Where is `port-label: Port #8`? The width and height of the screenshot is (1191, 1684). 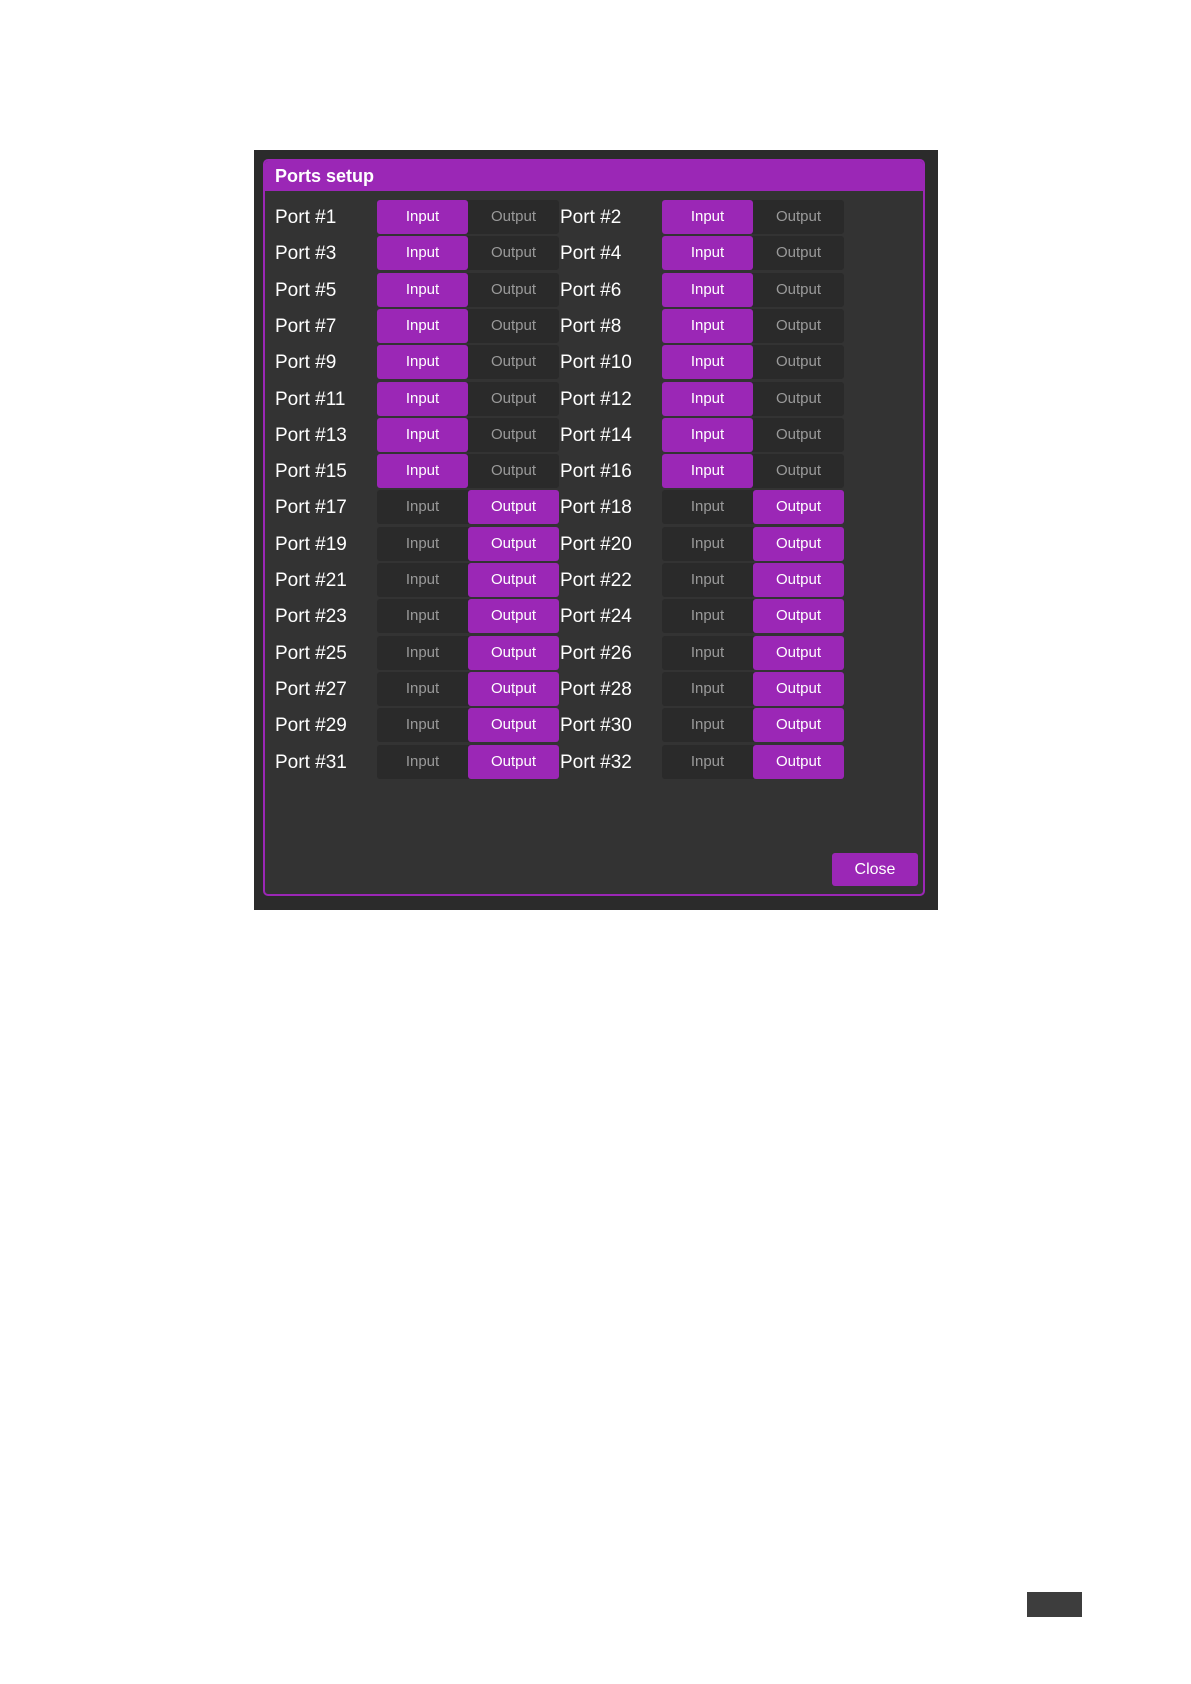 port-label: Port #8 is located at coordinates (591, 326).